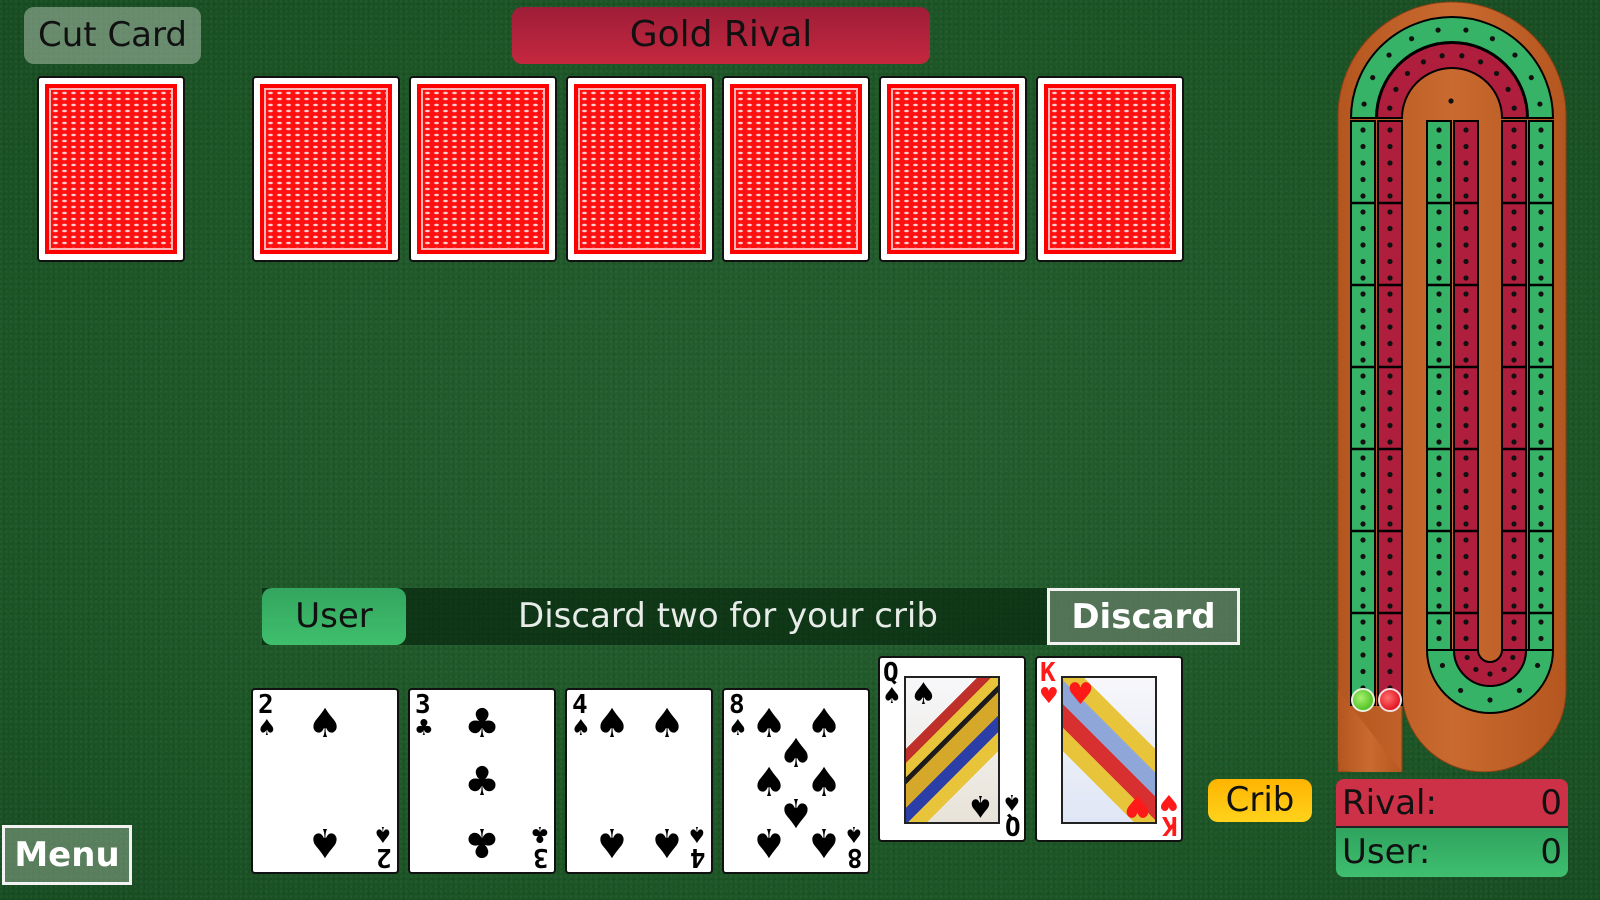 Image resolution: width=1600 pixels, height=900 pixels. I want to click on hand-card-4-spades: 4 ♠ ♠ ♠ ♠ ♠ ♠ 4, so click(639, 781).